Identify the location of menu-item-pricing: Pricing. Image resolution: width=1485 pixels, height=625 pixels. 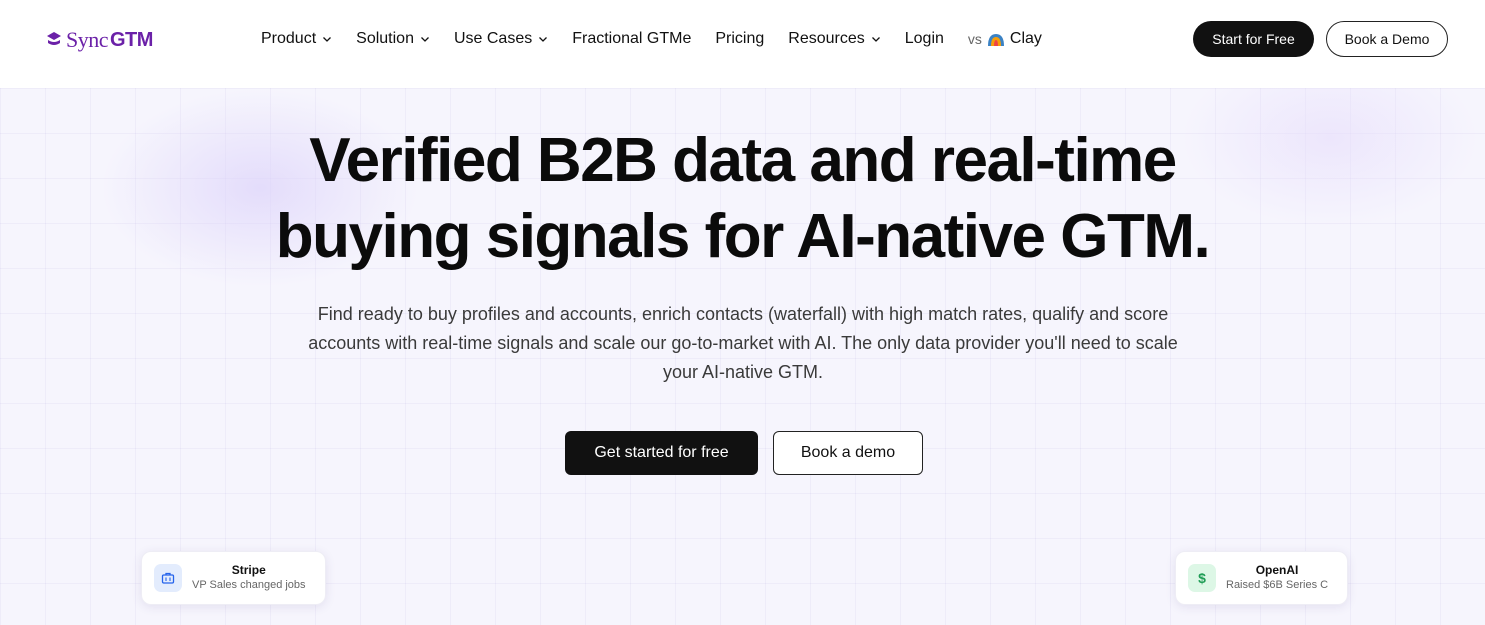
(739, 39).